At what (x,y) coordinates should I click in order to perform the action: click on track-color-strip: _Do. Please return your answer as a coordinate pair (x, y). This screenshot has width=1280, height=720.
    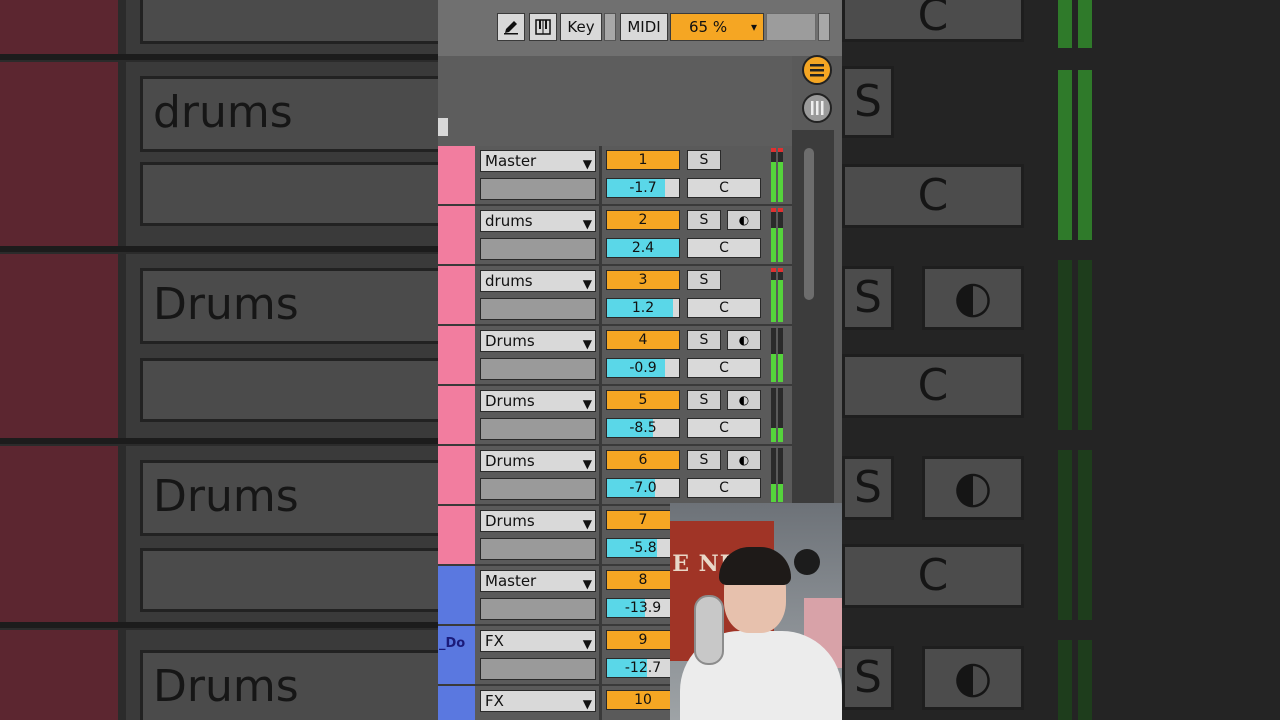
    Looking at the image, I should click on (456, 655).